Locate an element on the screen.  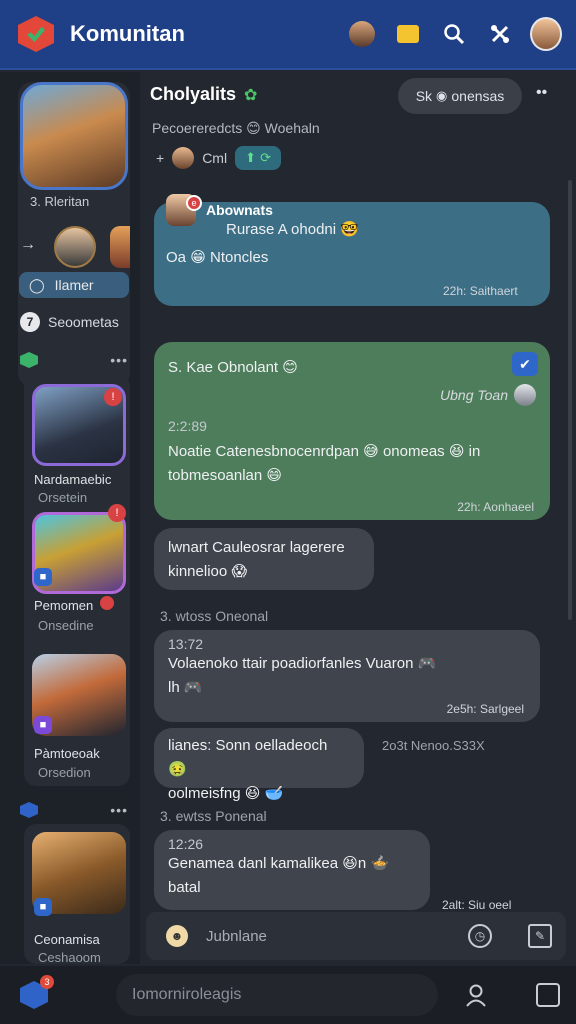
date-separator: 3. ewtss Ponenal is located at coordinates (213, 816).